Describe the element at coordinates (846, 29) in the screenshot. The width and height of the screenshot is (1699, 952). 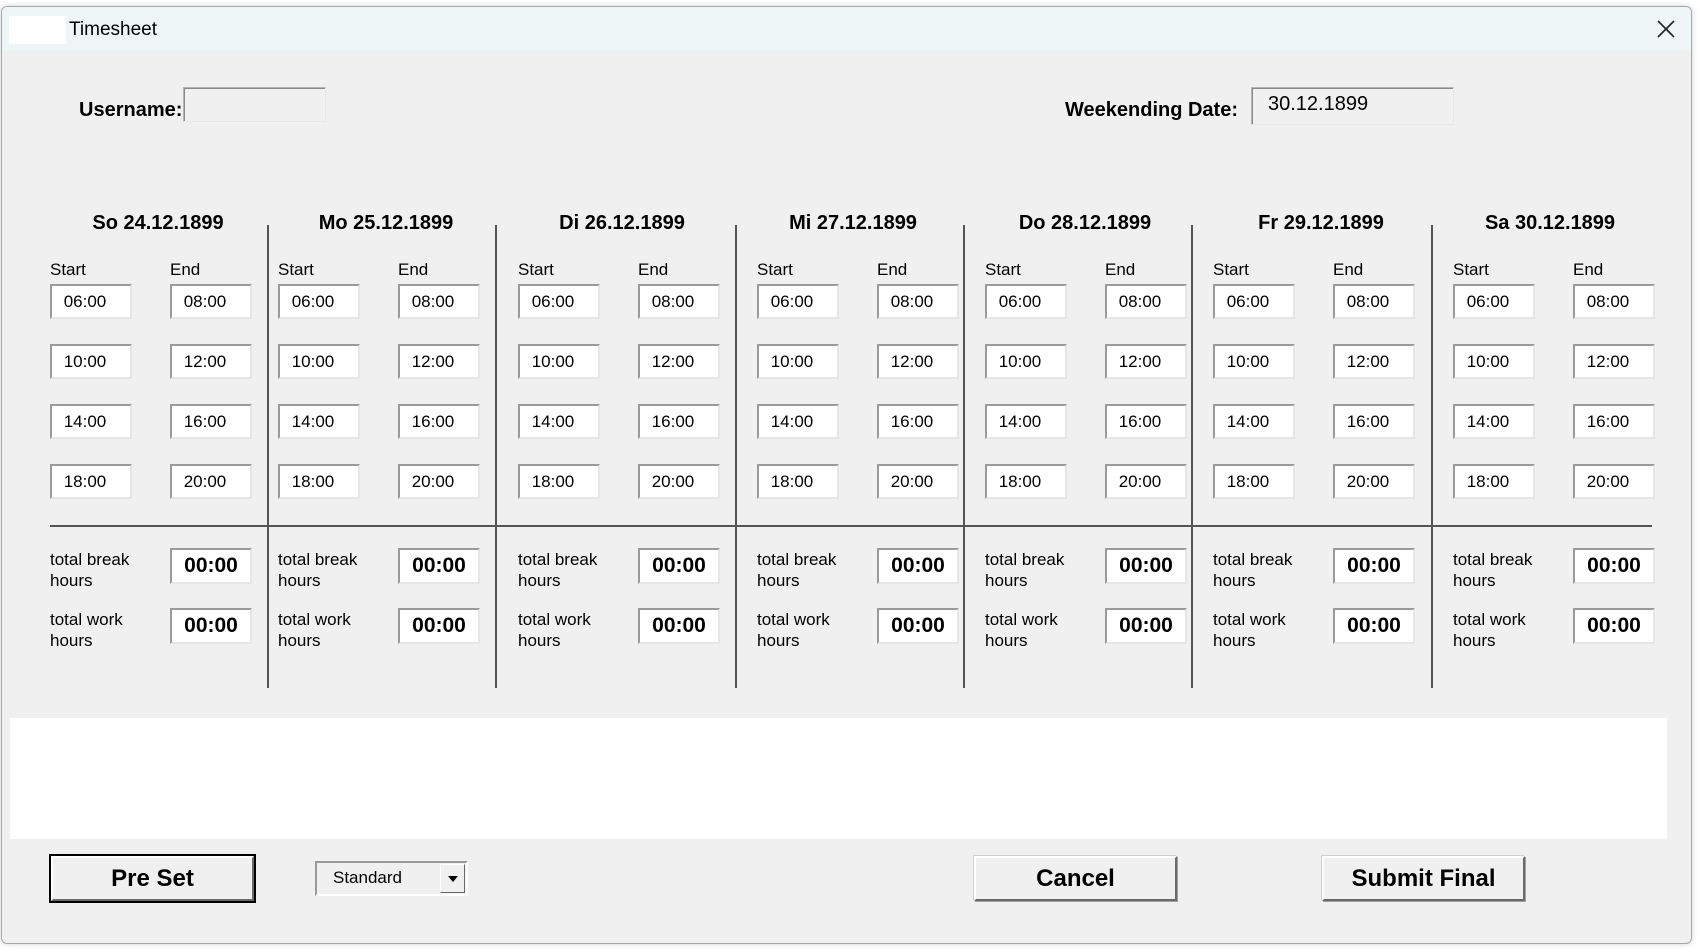
I see `title-bar: Timesheet` at that location.